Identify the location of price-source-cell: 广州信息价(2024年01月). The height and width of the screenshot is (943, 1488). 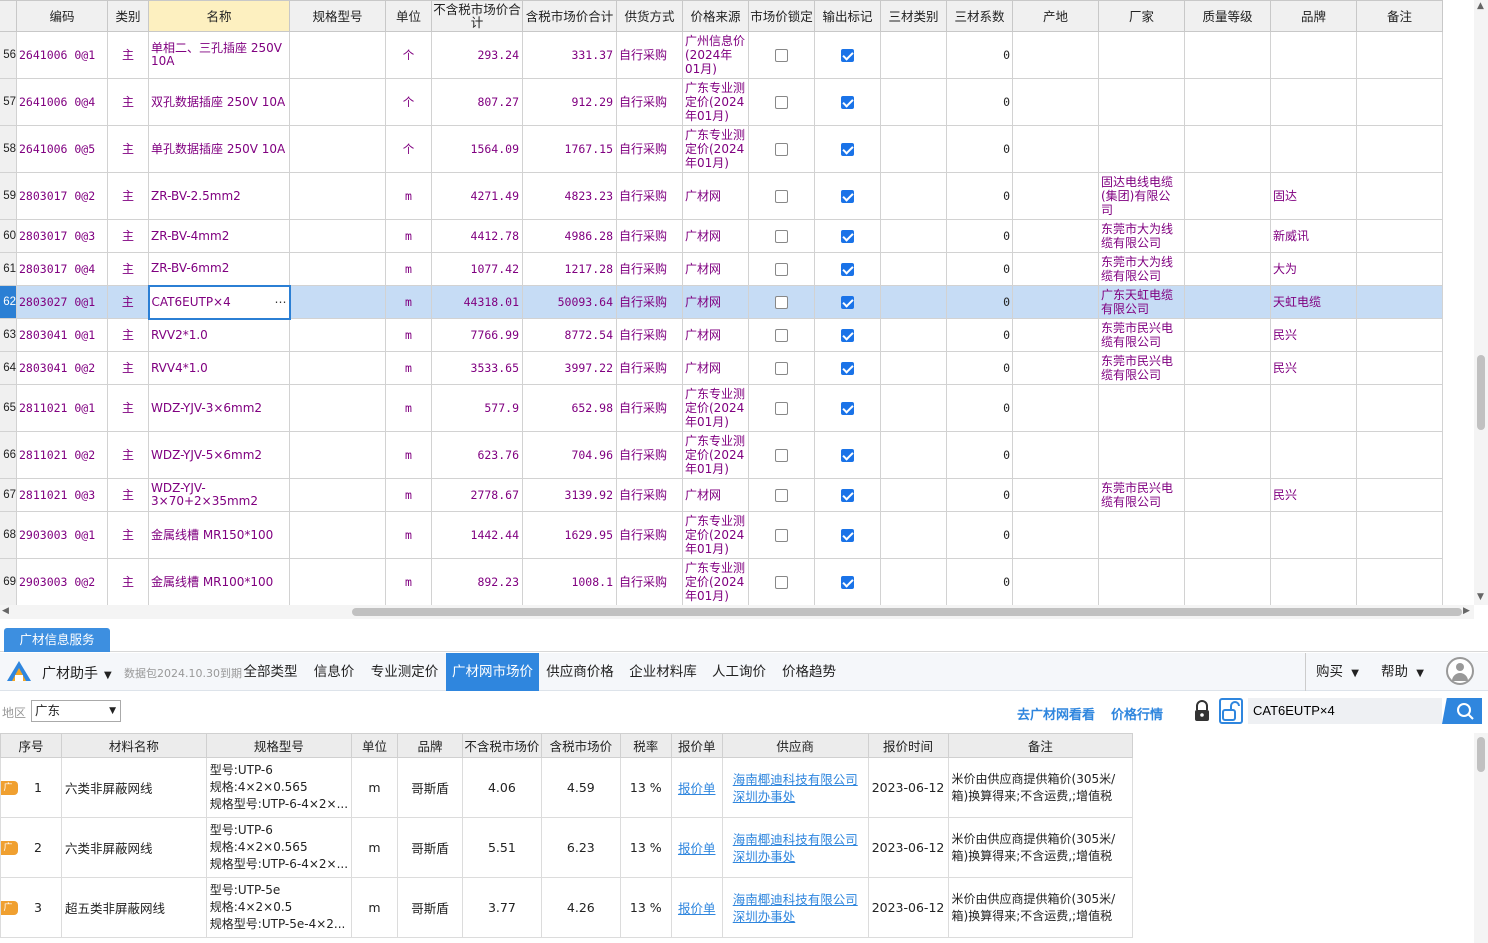
(715, 55).